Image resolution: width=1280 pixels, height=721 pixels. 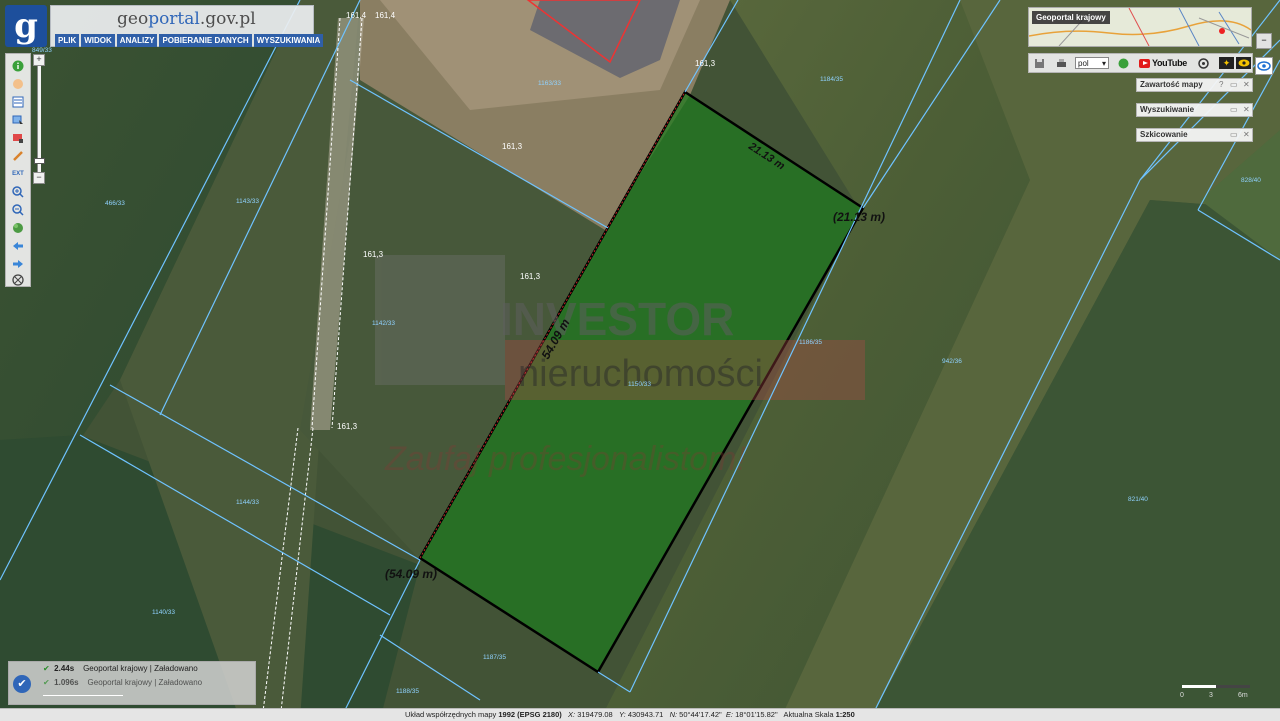 What do you see at coordinates (18, 228) in the screenshot?
I see `globe-icon` at bounding box center [18, 228].